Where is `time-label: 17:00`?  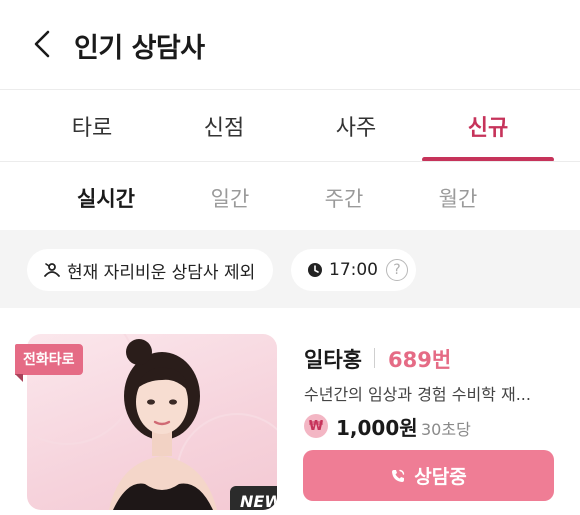 time-label: 17:00 is located at coordinates (353, 270).